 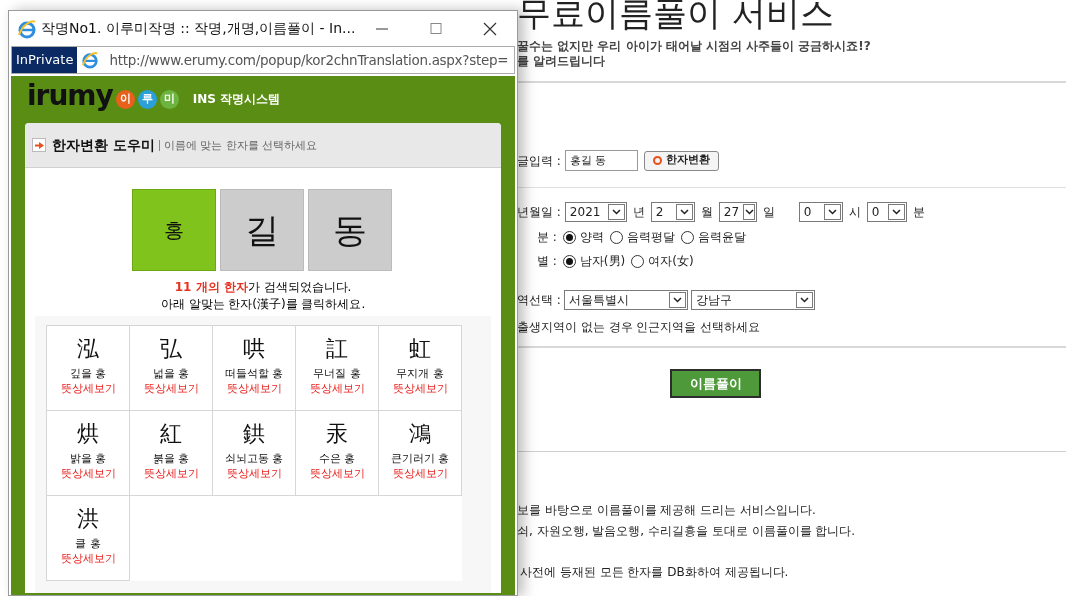 What do you see at coordinates (350, 230) in the screenshot?
I see `name-tile: 동` at bounding box center [350, 230].